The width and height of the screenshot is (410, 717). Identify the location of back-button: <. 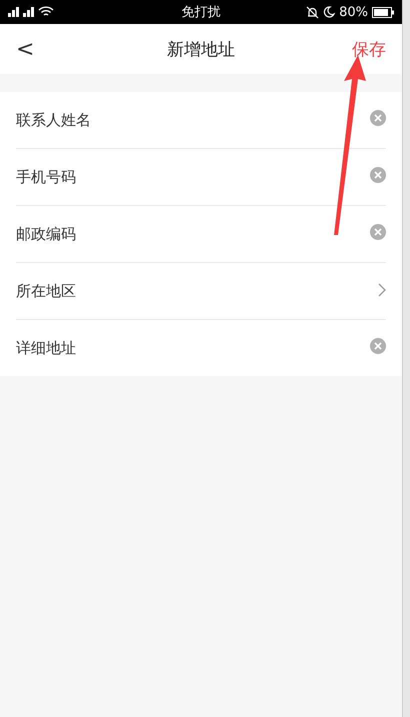
(46, 49).